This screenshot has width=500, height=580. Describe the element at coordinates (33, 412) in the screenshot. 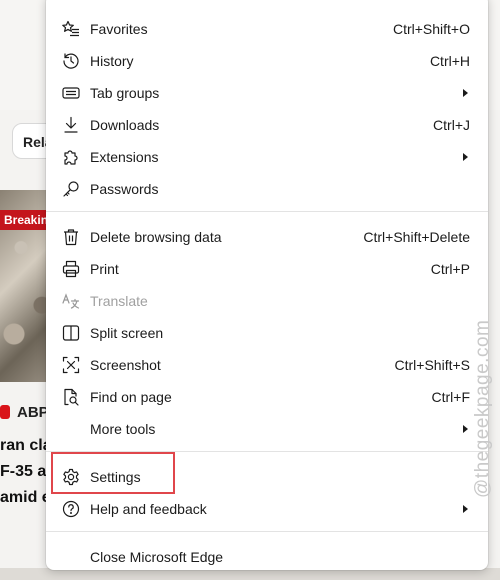

I see `news-source-name: ABP` at that location.